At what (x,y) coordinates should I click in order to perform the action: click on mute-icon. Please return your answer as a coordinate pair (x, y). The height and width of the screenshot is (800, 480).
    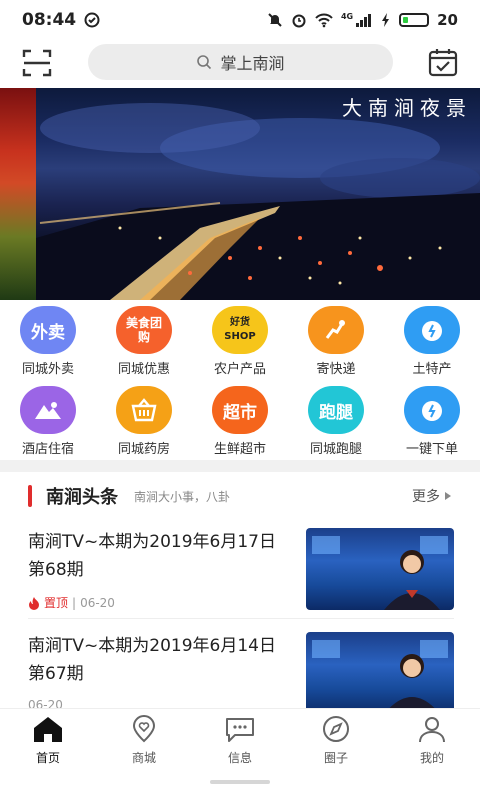
    Looking at the image, I should click on (275, 20).